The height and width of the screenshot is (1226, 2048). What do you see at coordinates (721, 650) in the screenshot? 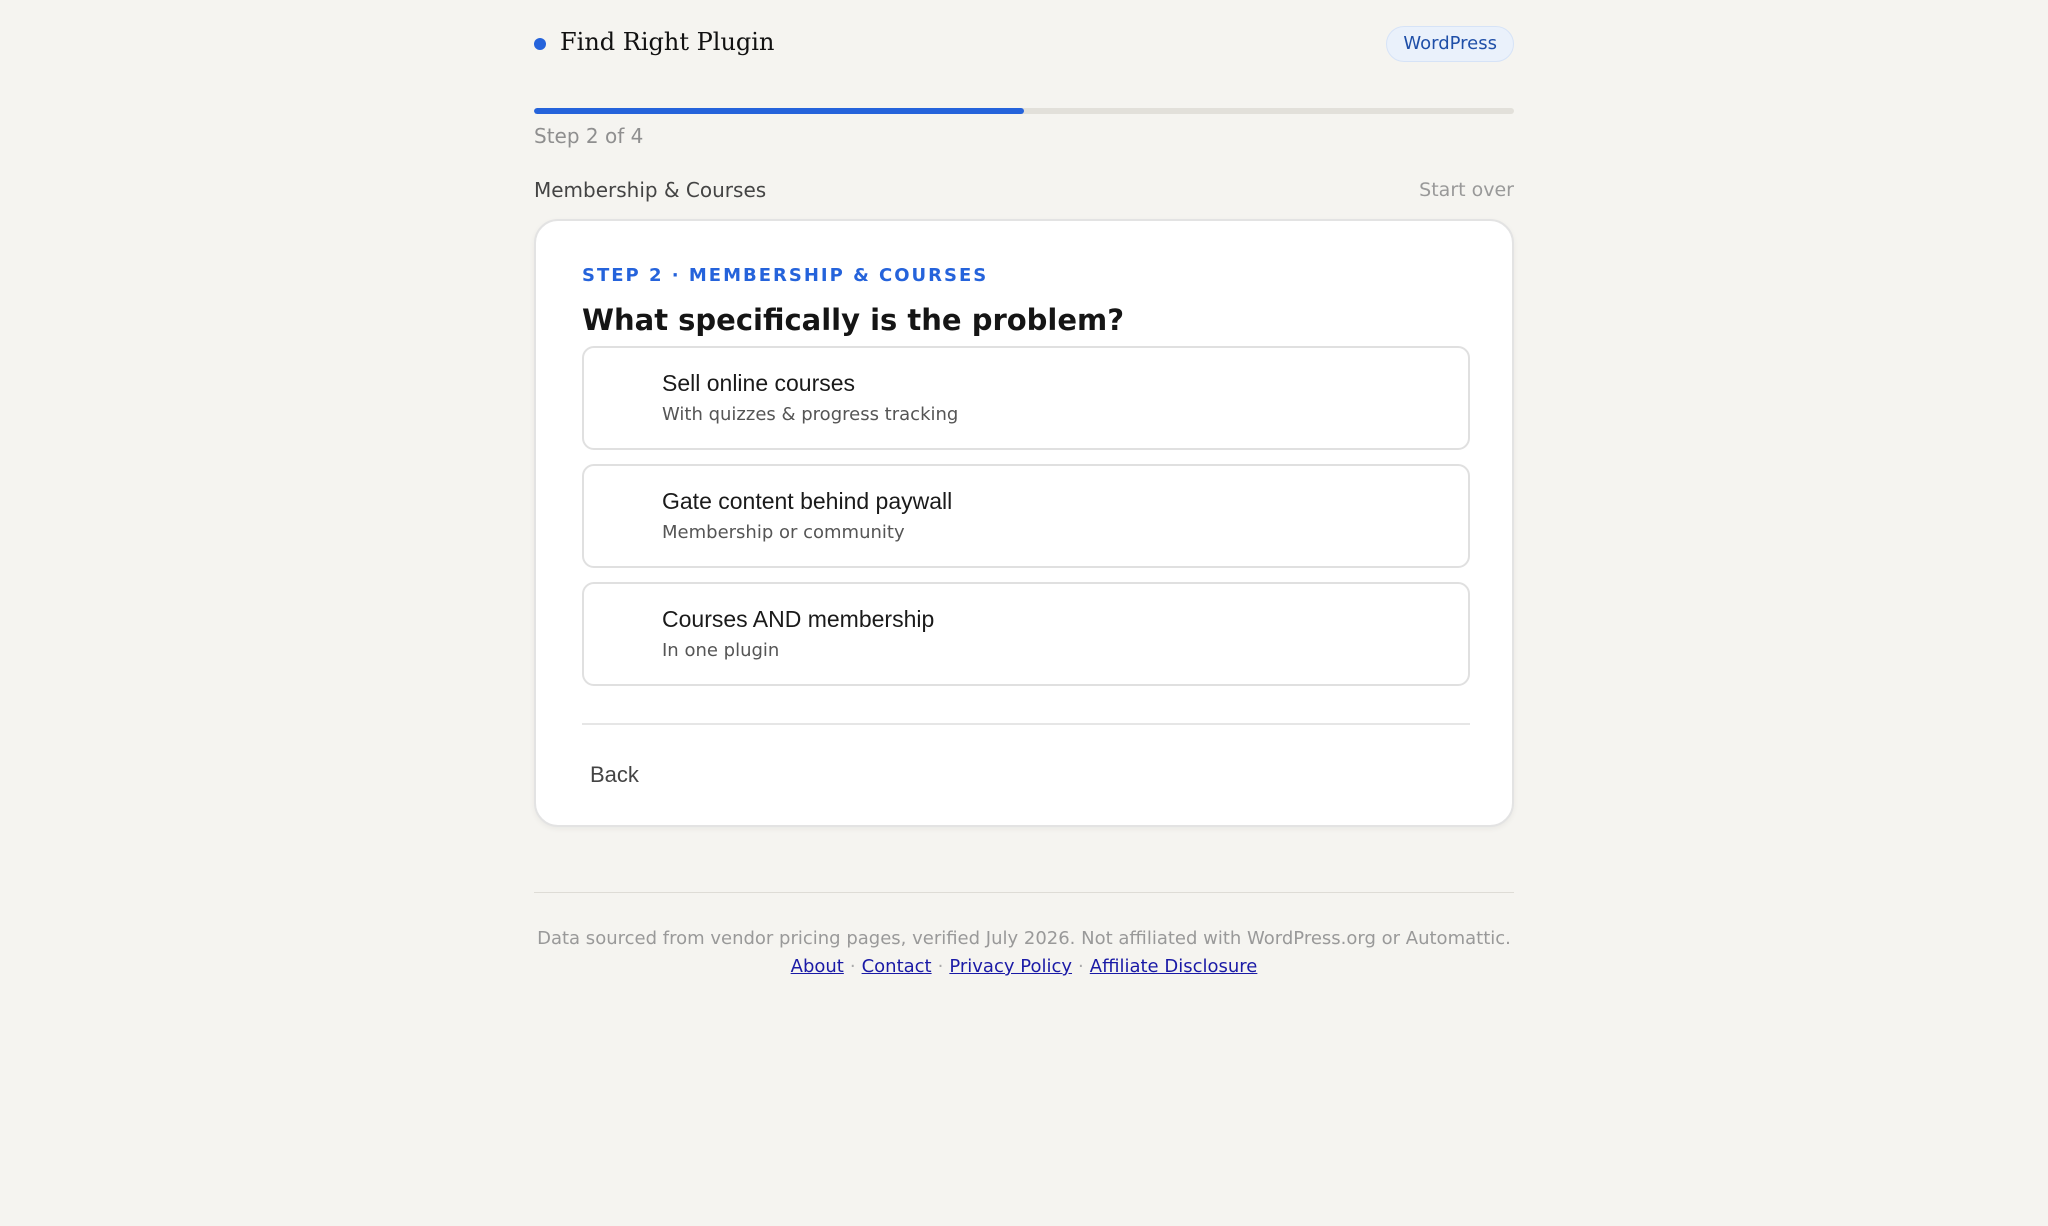
I see `option-subtitle: In one plugin` at bounding box center [721, 650].